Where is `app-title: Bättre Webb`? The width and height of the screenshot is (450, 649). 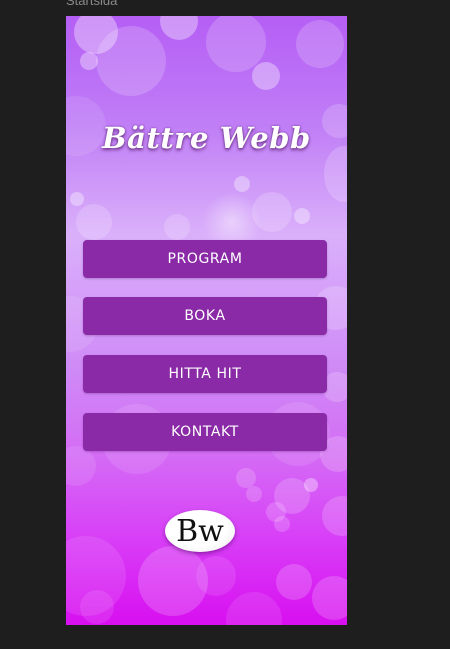
app-title: Bättre Webb is located at coordinates (206, 138).